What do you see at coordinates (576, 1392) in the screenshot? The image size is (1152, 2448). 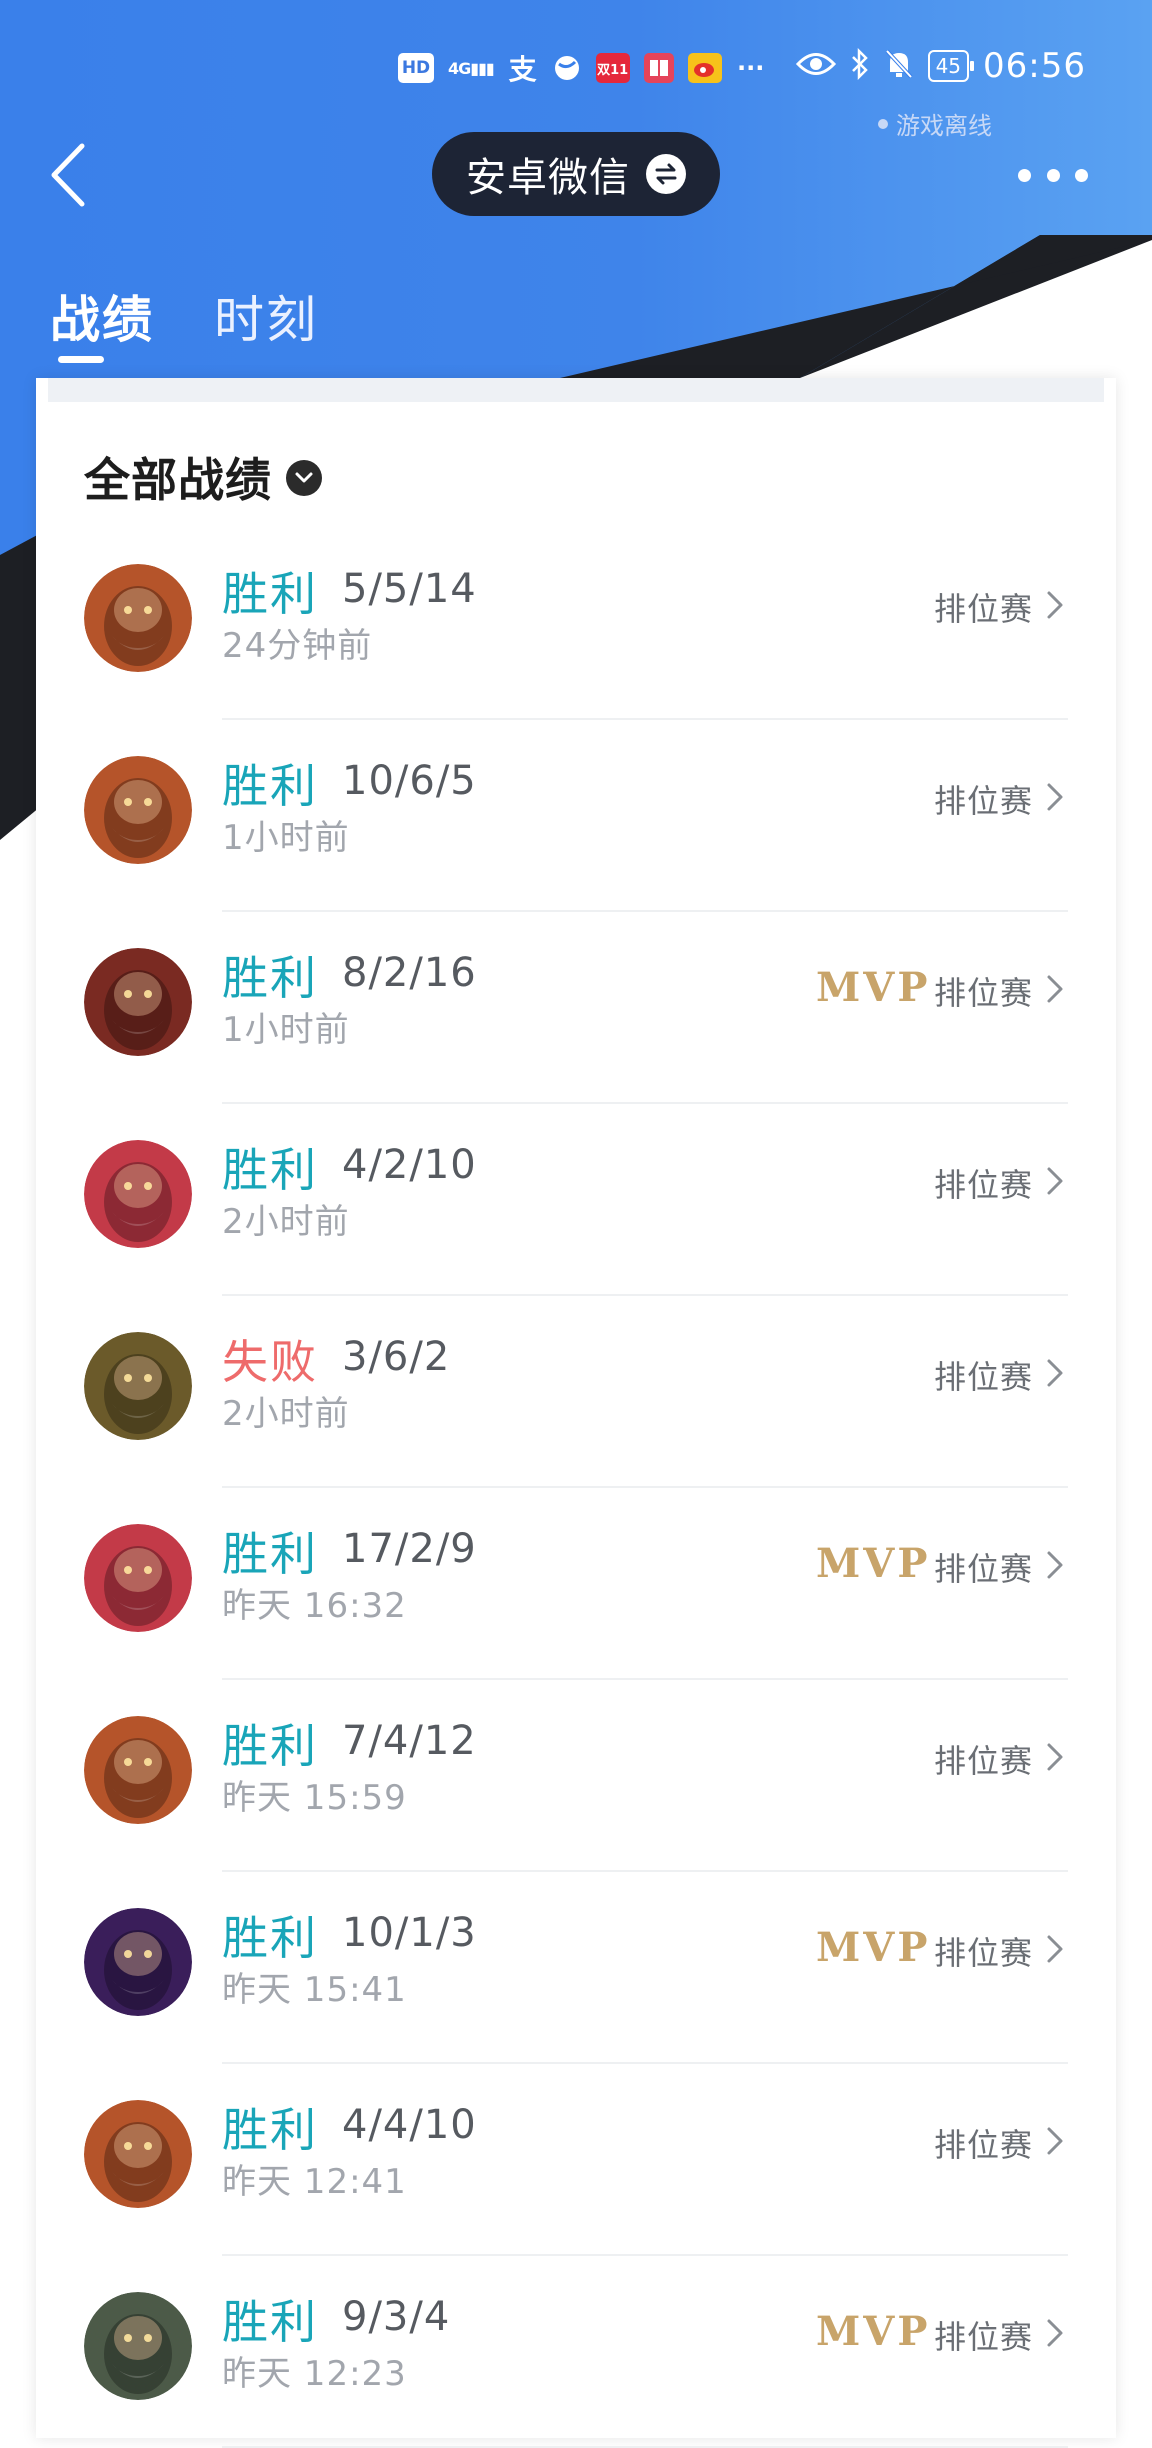 I see `match-row: 失败 3/6/2 2小时前 排位赛` at bounding box center [576, 1392].